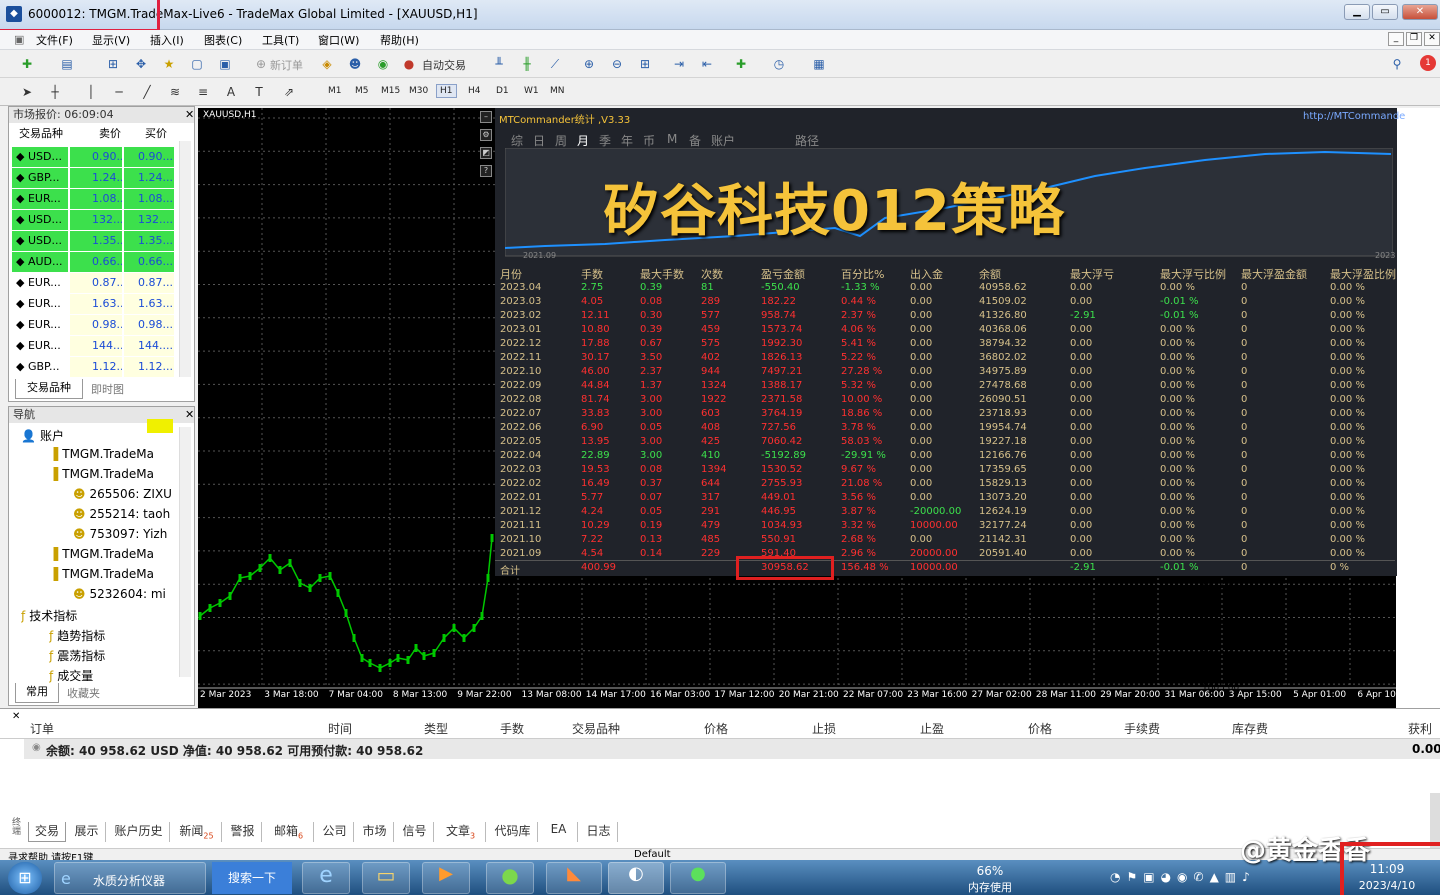 This screenshot has width=1440, height=895. What do you see at coordinates (25, 878) in the screenshot?
I see `start-button: ⊞` at bounding box center [25, 878].